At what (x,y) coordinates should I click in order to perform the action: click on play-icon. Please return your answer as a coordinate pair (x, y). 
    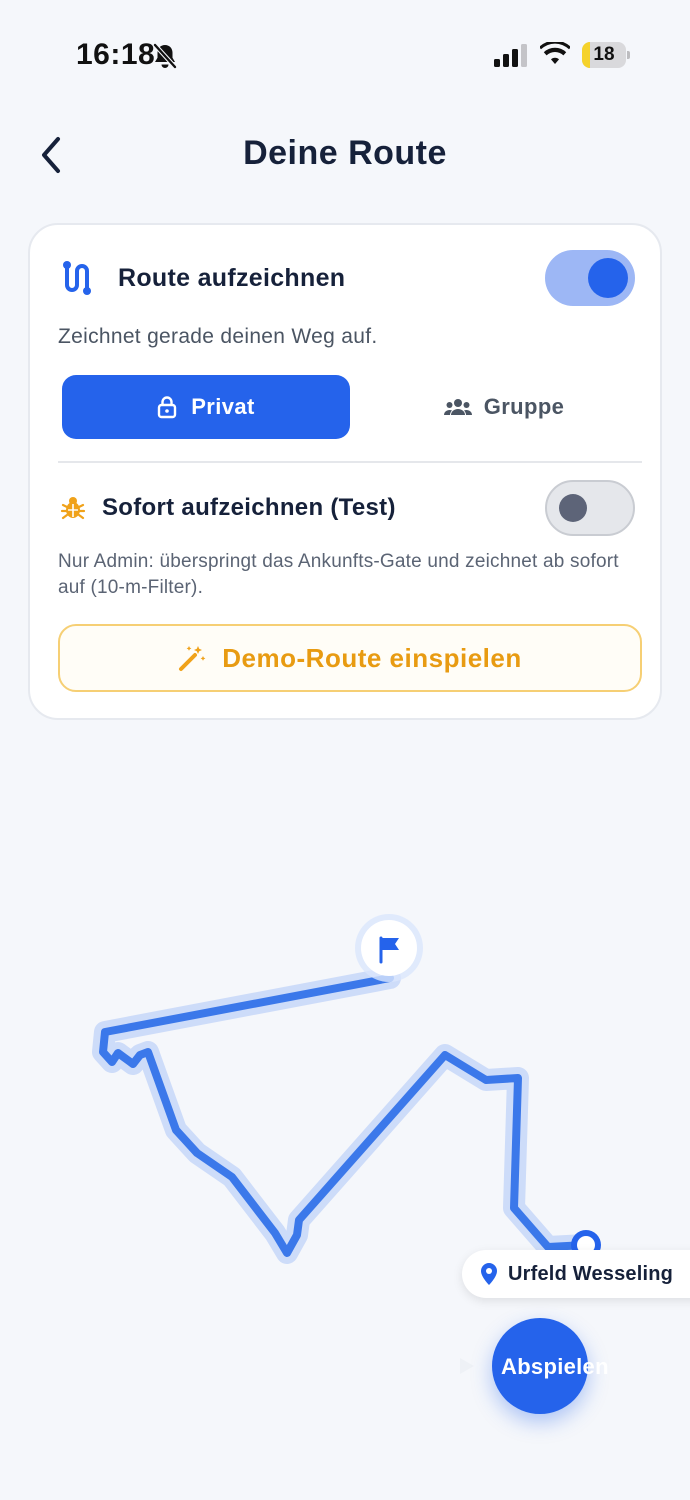
    Looking at the image, I should click on (467, 1366).